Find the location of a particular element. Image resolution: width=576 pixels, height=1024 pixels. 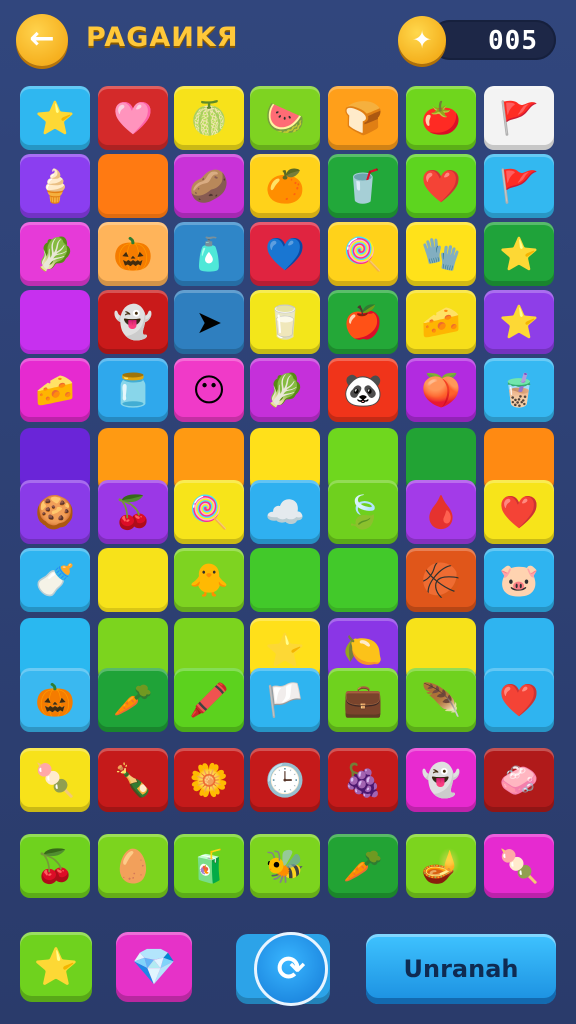

tile-r10-c4: 🏳️ is located at coordinates (285, 700).